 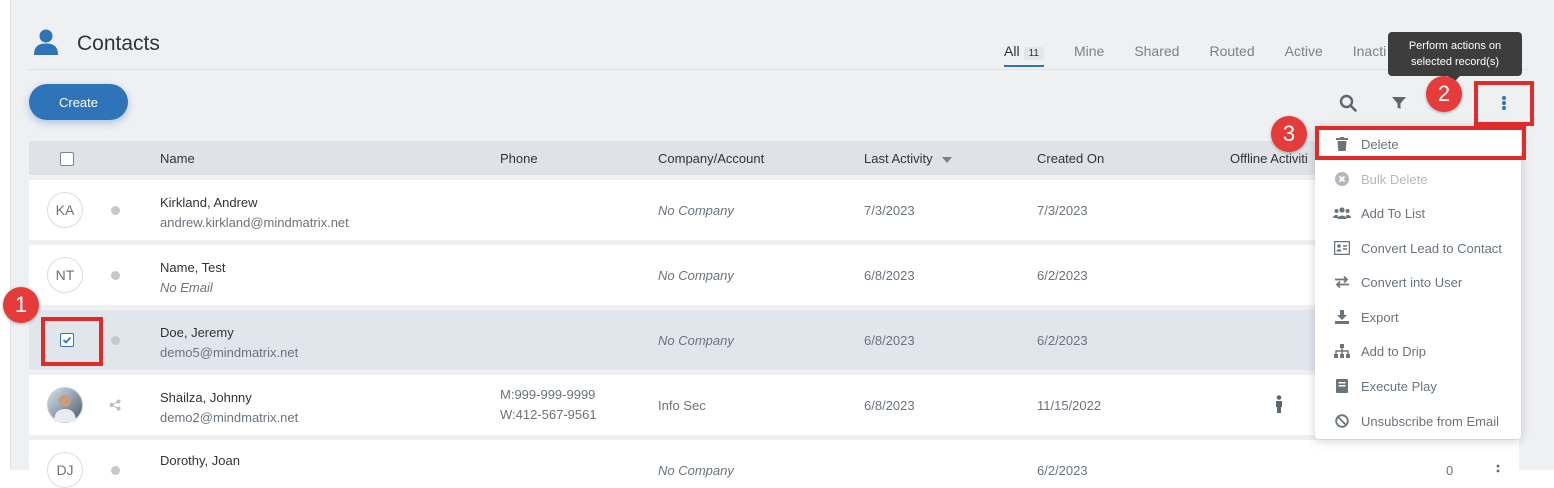 What do you see at coordinates (1269, 158) in the screenshot?
I see `column-offline-activities: Offline Activiti` at bounding box center [1269, 158].